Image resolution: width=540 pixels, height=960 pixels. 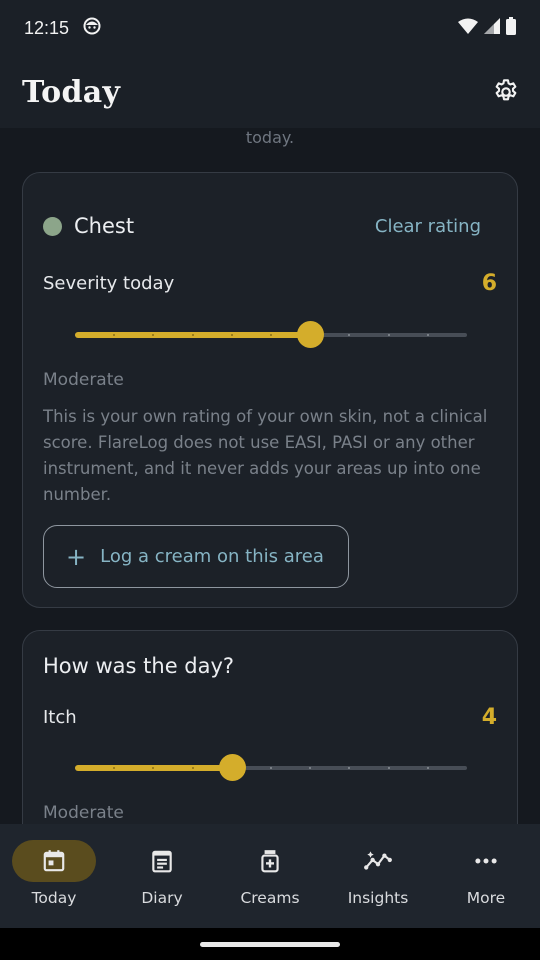 What do you see at coordinates (47, 27) in the screenshot?
I see `status-time: 12:15` at bounding box center [47, 27].